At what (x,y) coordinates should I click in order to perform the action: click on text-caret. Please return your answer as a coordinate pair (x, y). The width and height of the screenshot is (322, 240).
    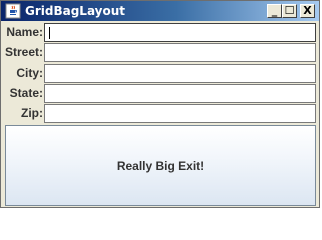
    Looking at the image, I should click on (49, 33).